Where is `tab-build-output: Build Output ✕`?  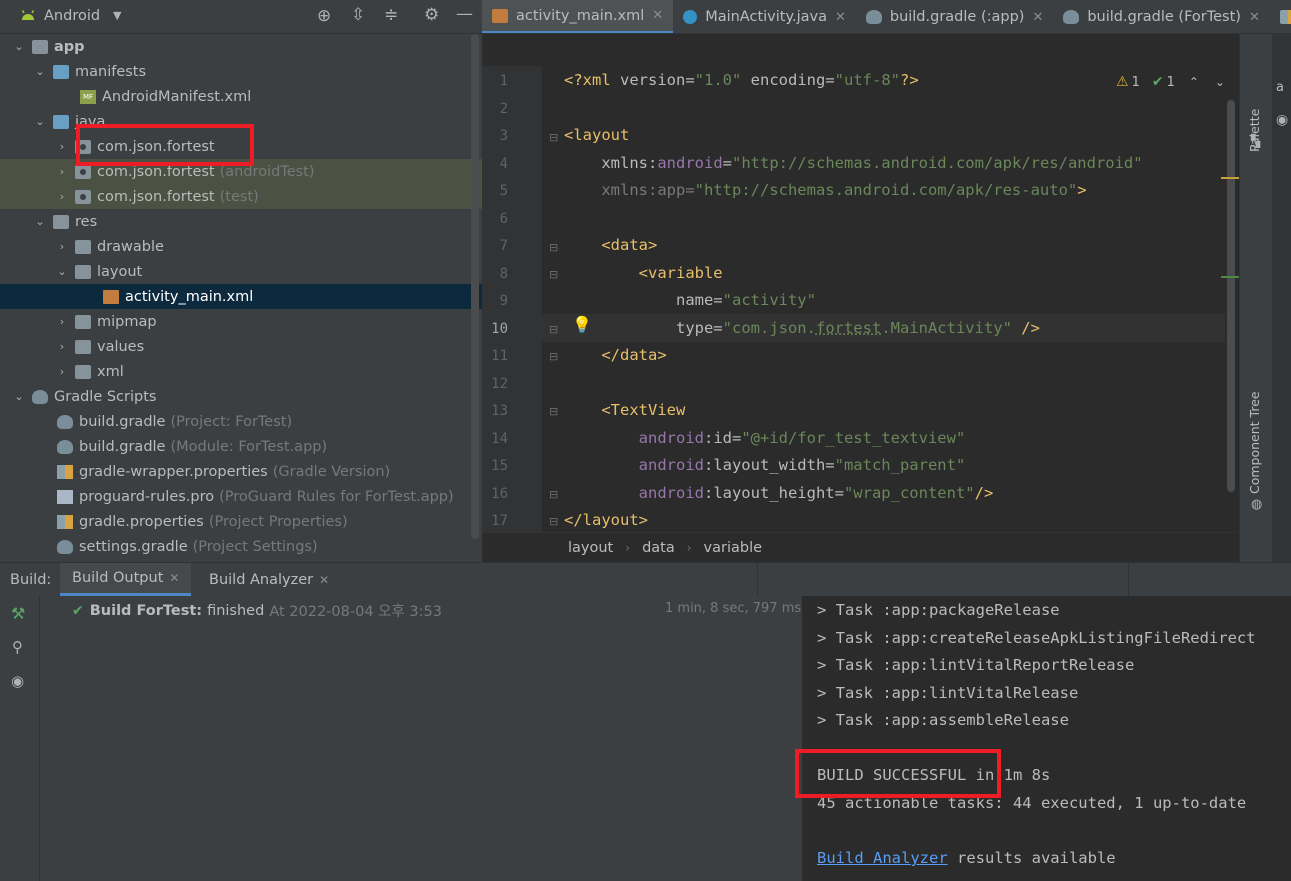
tab-build-output: Build Output ✕ is located at coordinates (126, 579).